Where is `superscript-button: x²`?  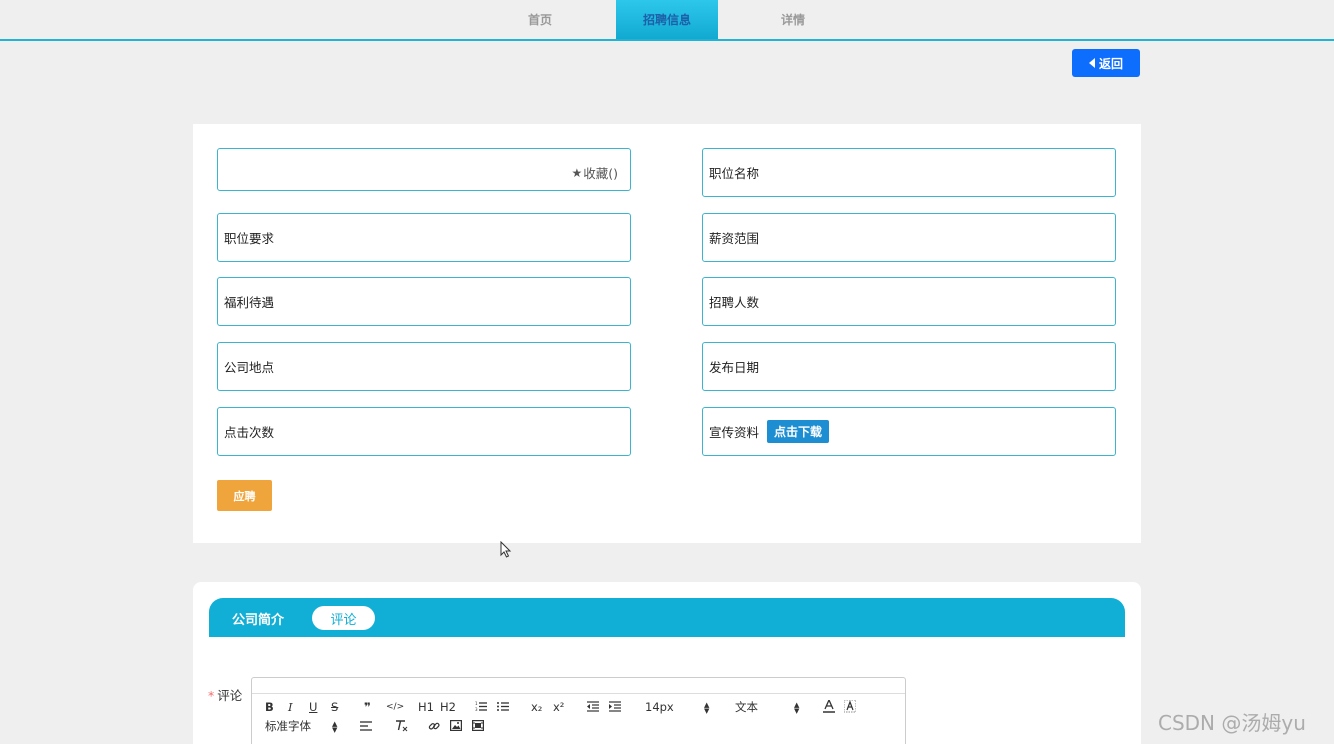
superscript-button: x² is located at coordinates (558, 707).